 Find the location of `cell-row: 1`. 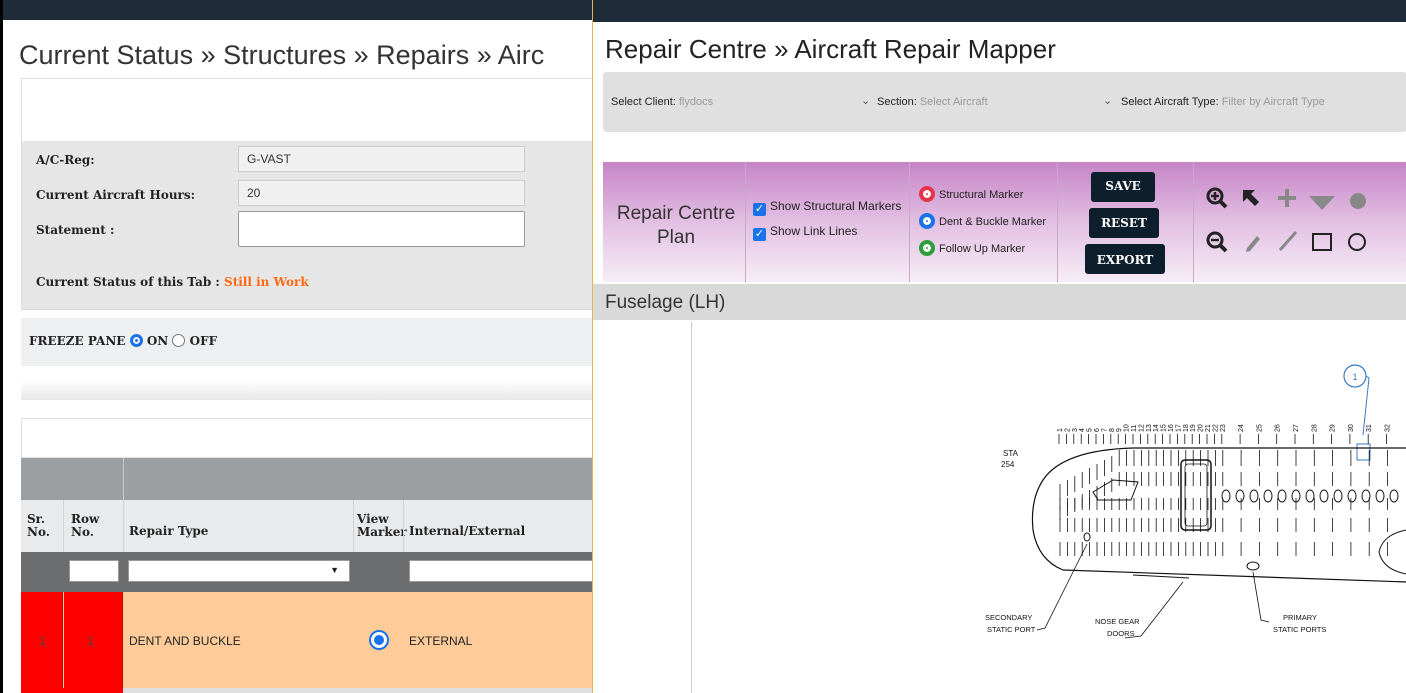

cell-row: 1 is located at coordinates (90, 641).